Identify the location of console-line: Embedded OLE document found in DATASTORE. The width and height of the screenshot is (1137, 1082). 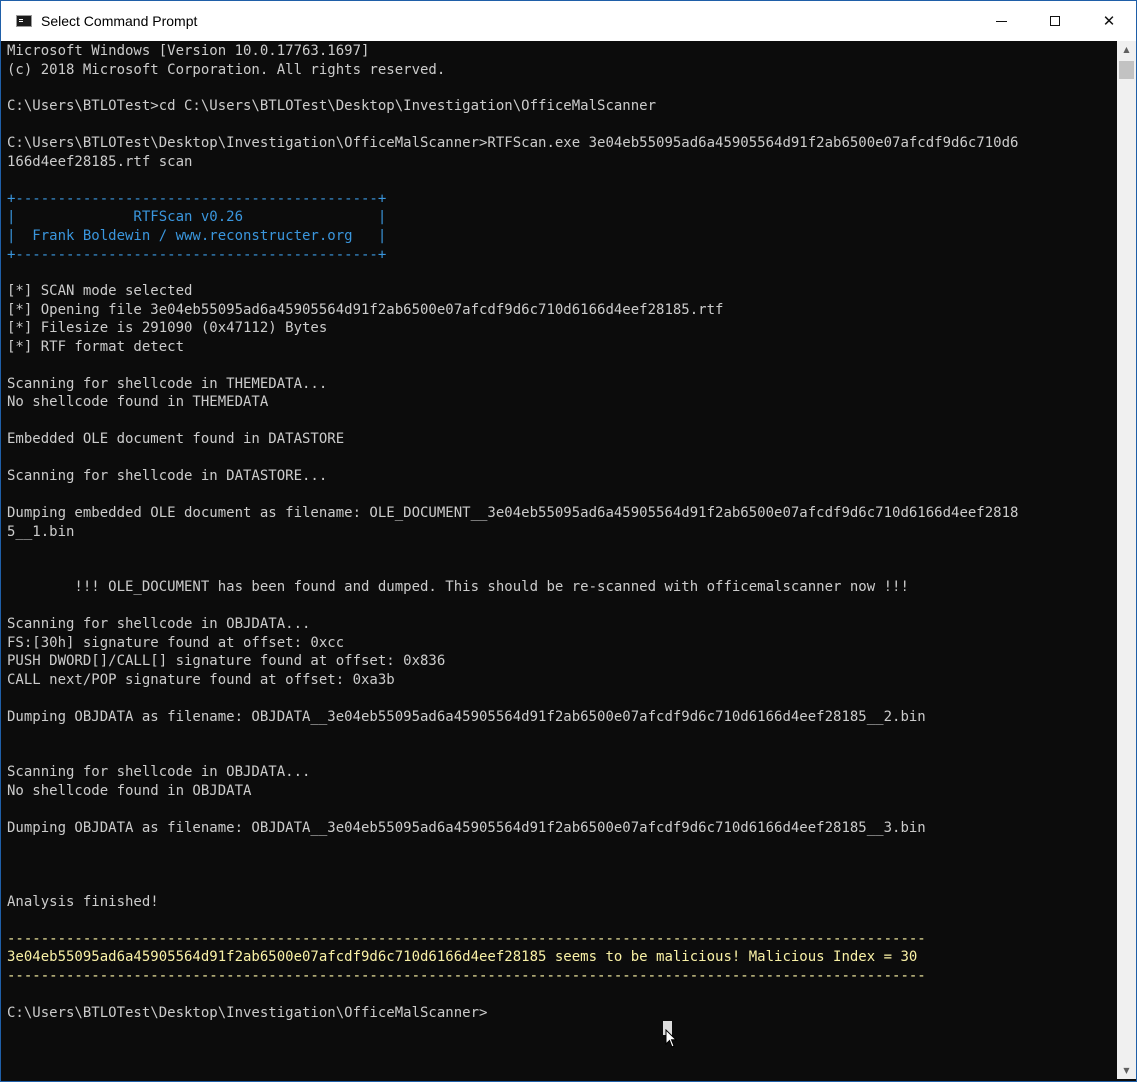
(176, 439).